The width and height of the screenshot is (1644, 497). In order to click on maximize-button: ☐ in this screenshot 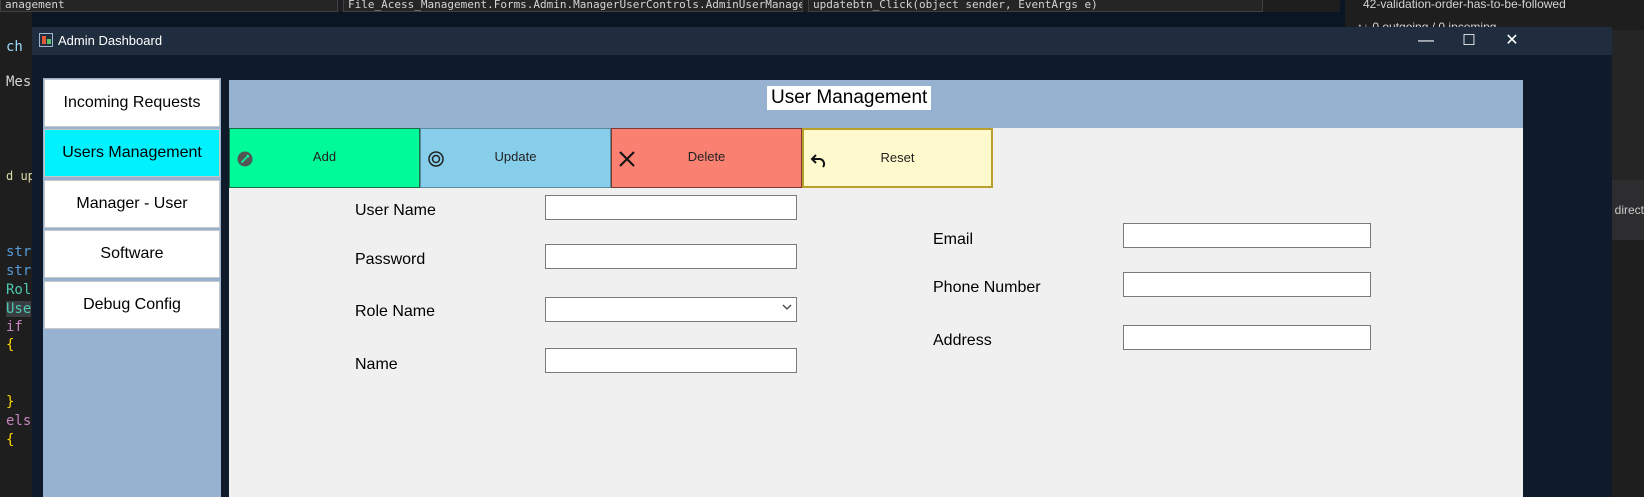, I will do `click(1469, 41)`.